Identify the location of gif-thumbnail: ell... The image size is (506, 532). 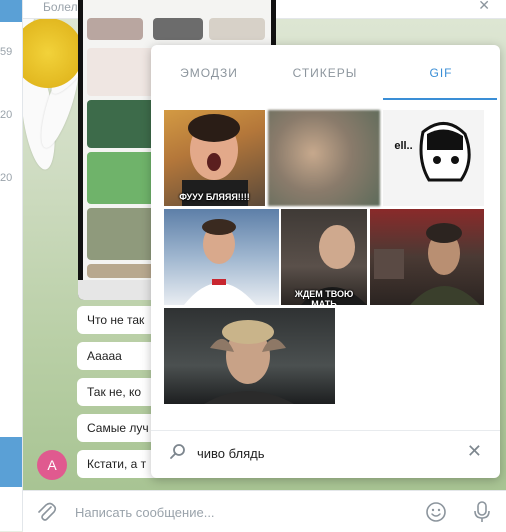
(433, 158).